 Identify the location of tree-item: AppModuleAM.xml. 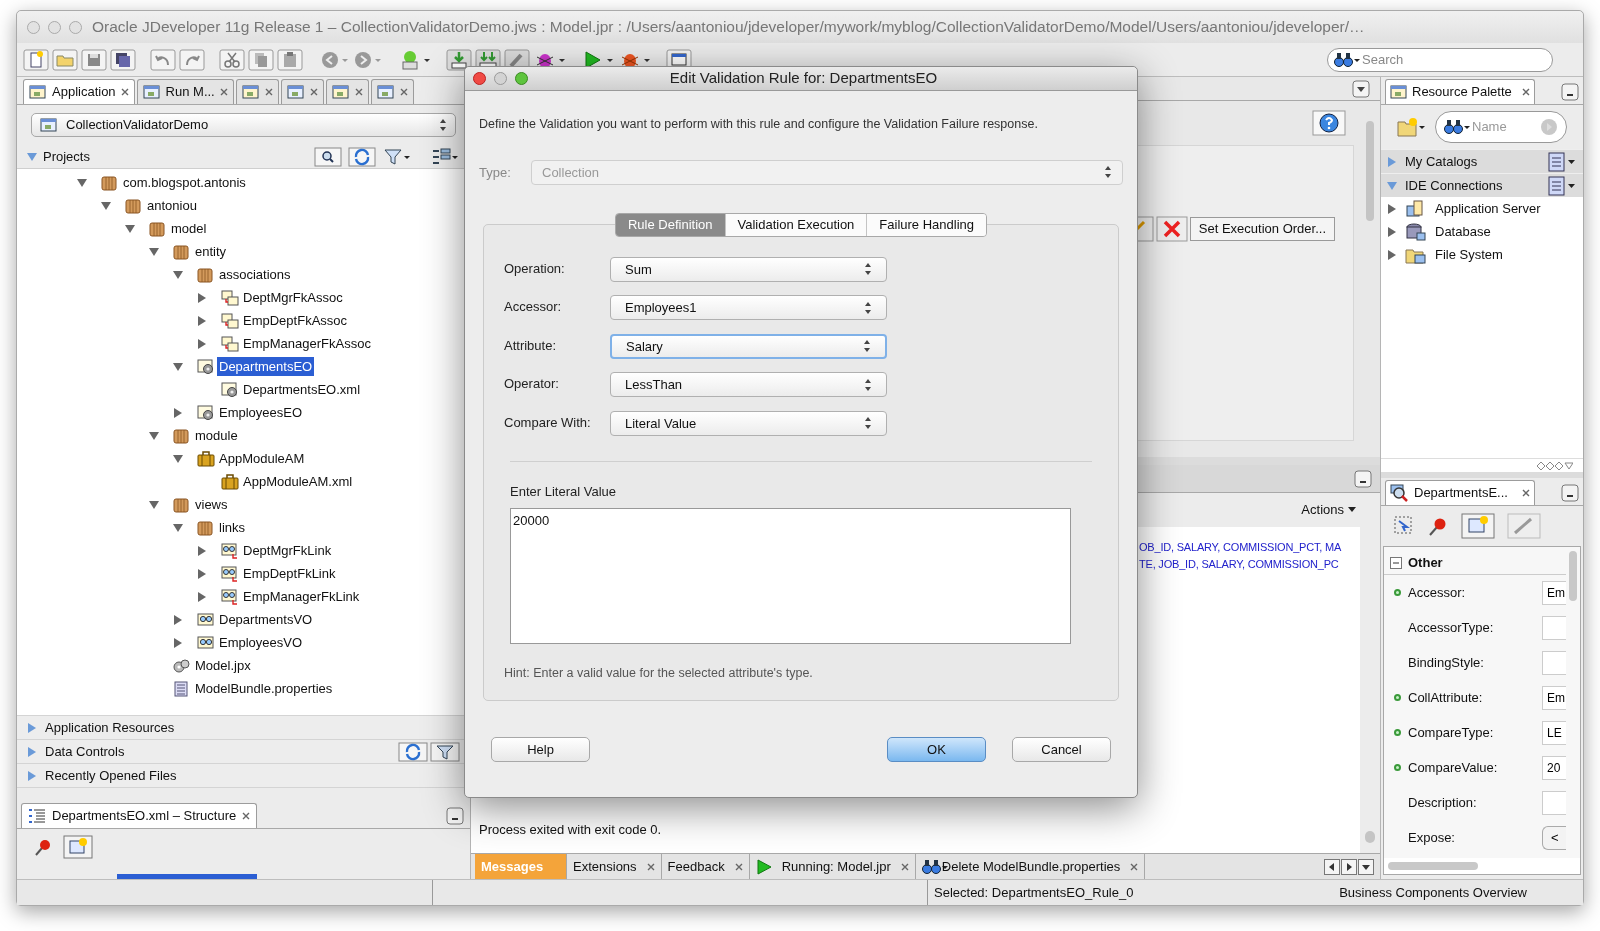
(298, 481).